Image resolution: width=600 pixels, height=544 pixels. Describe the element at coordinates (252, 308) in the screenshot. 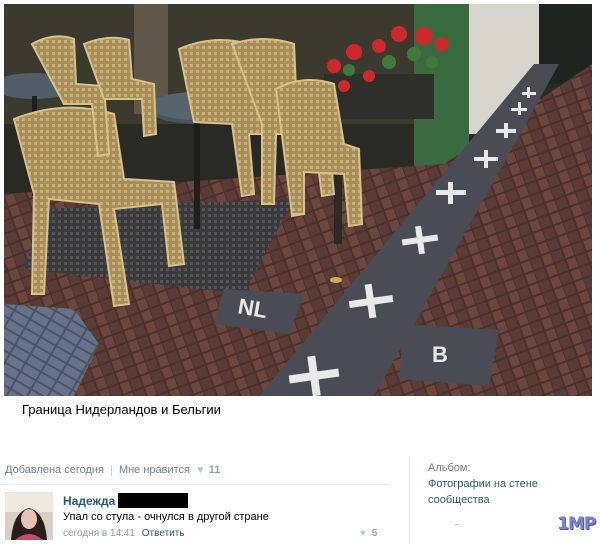

I see `tile-nl: NL` at that location.